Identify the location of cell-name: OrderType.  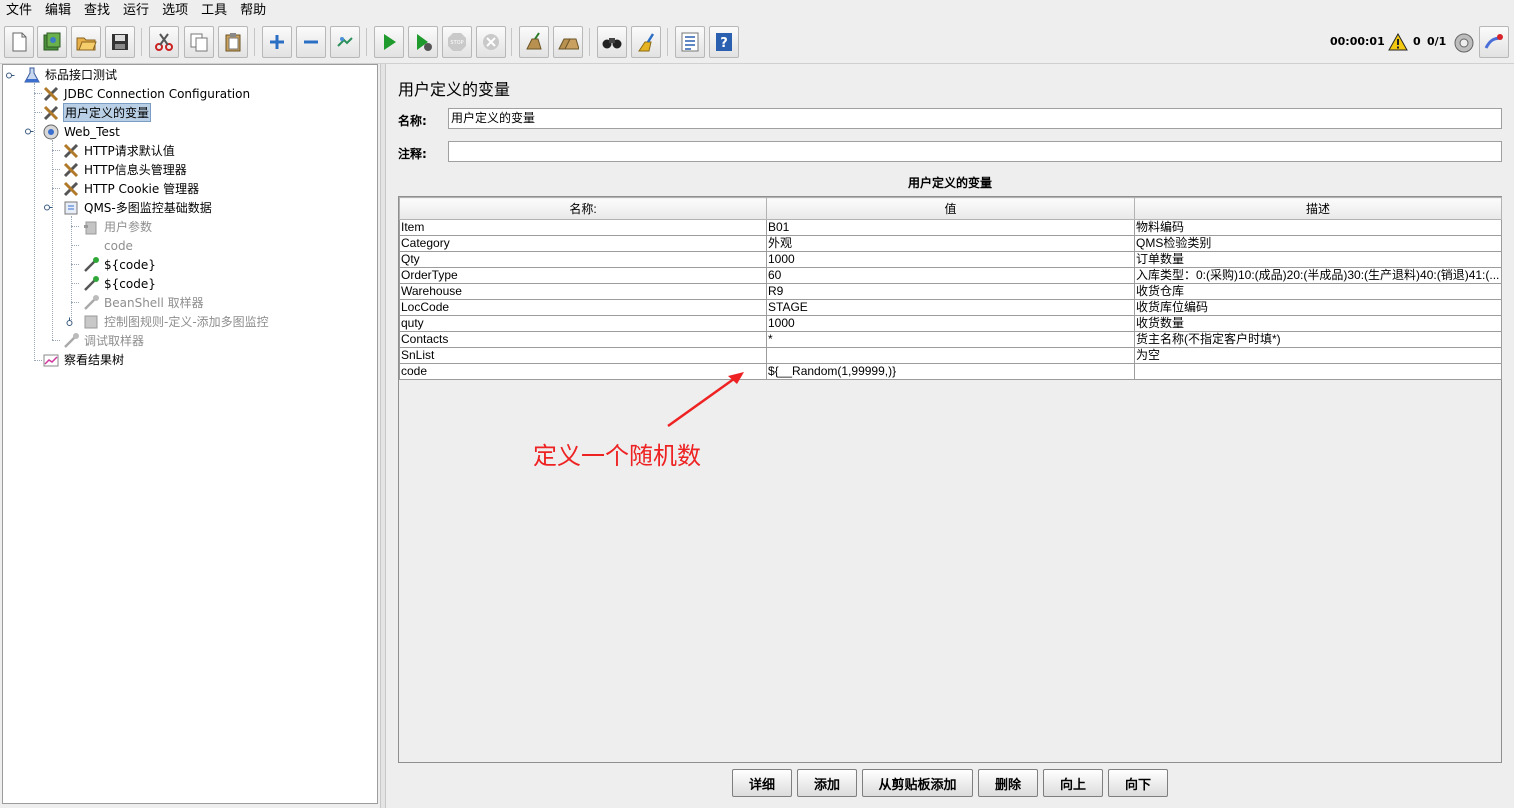
(583, 275).